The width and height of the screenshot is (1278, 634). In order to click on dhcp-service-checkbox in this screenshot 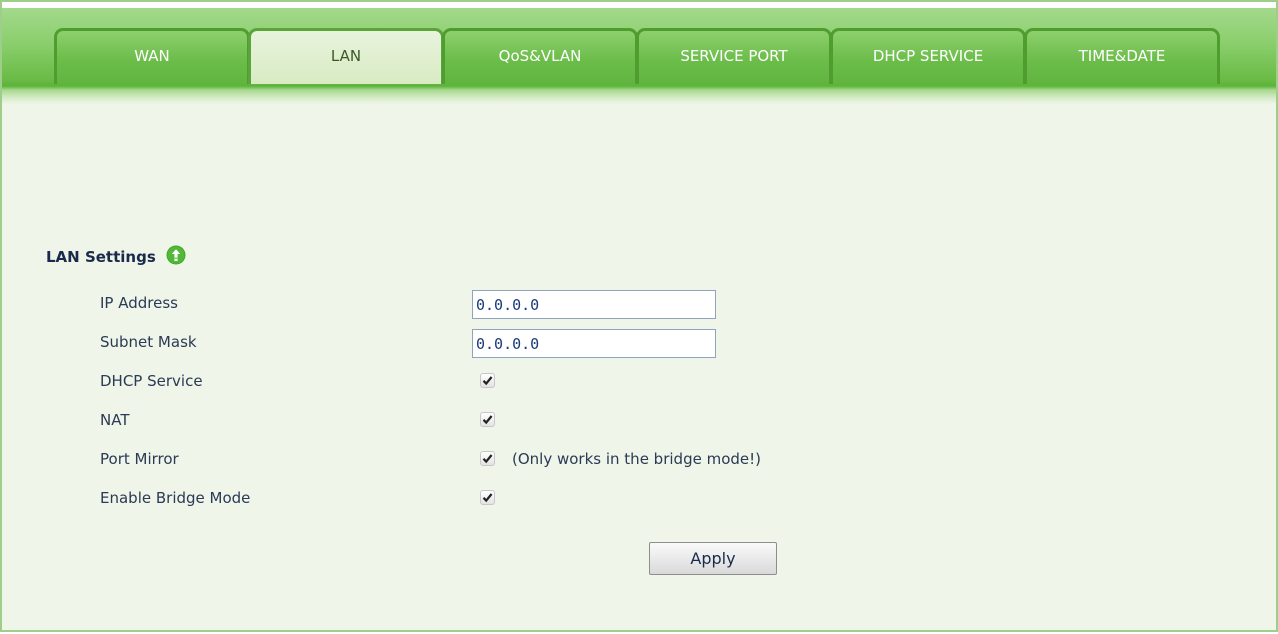, I will do `click(487, 380)`.